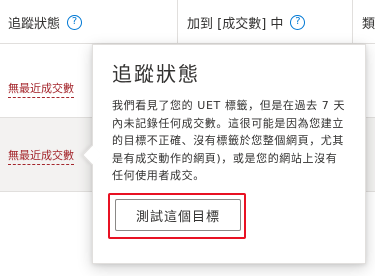 This screenshot has width=375, height=276. I want to click on column-header-tracking-status: 追蹤狀態 ?, so click(45, 22).